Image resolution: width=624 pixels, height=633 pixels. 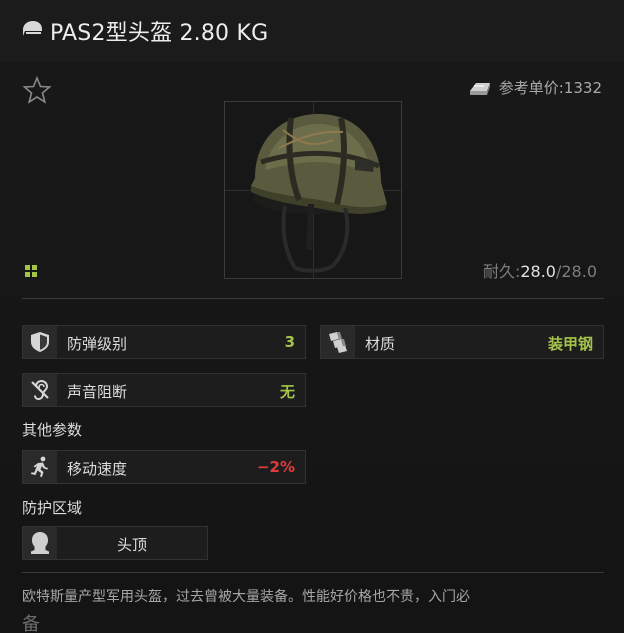 What do you see at coordinates (31, 623) in the screenshot?
I see `item-description-continued: 备` at bounding box center [31, 623].